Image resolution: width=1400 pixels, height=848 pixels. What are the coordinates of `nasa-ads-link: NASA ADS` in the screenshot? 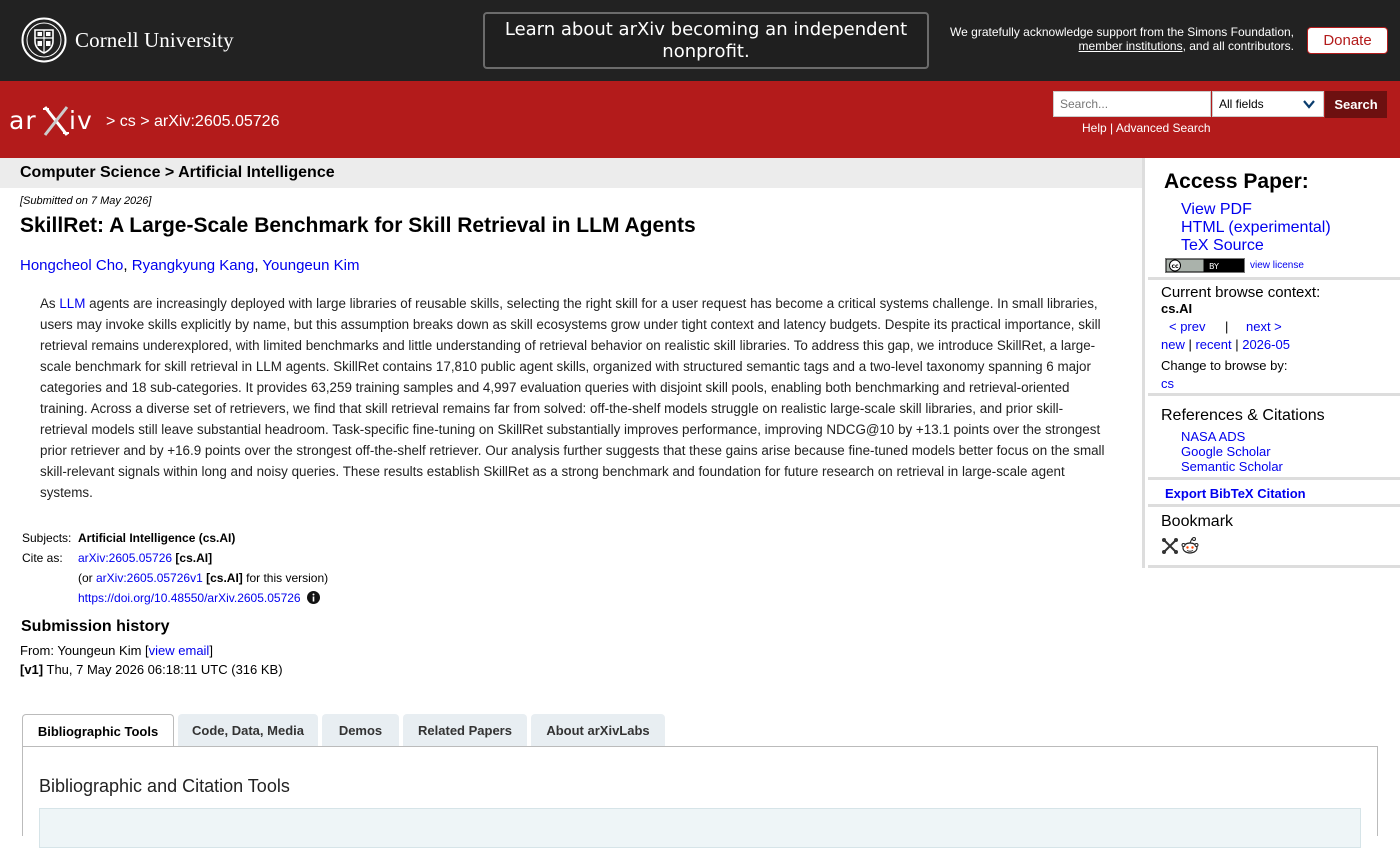 It's located at (1213, 436).